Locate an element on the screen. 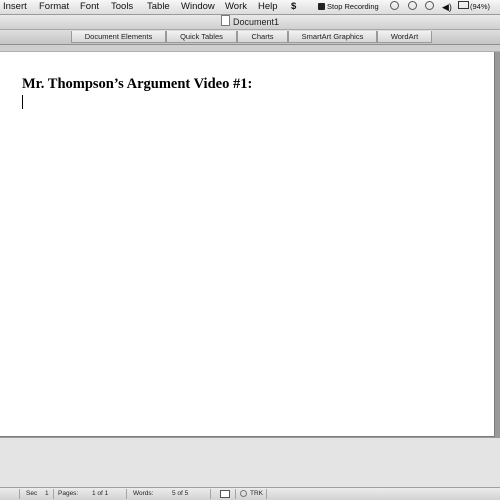 The image size is (500, 500). volume-icon: ◀) is located at coordinates (447, 7).